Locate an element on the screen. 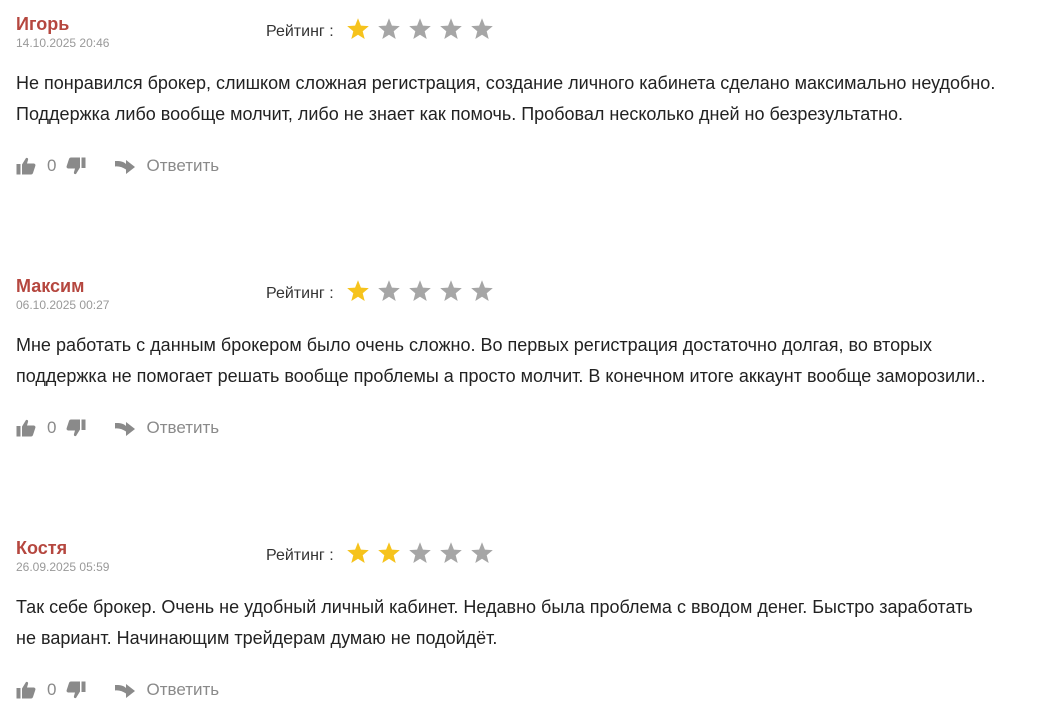  review-date: 06.10.2025 00:27 is located at coordinates (63, 305).